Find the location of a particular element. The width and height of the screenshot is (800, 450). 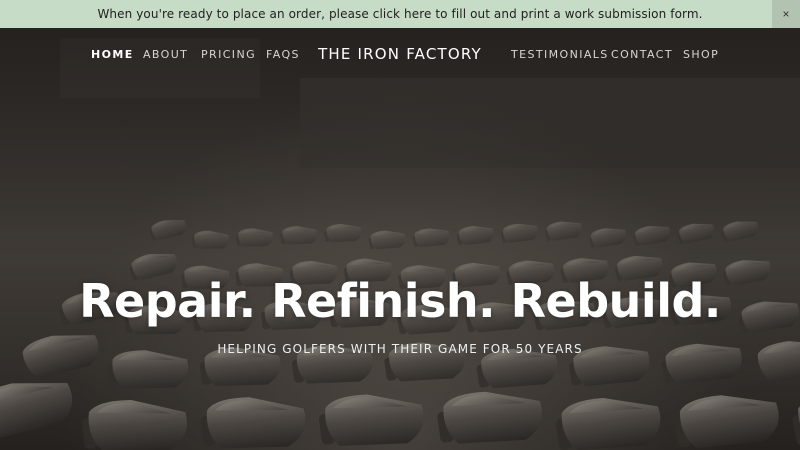

nav-testimonials: TESTIMONIALS is located at coordinates (560, 54).